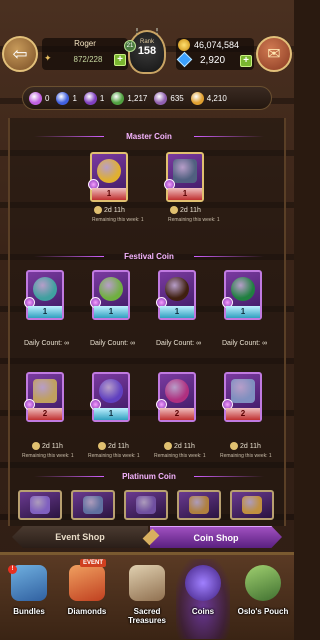 Image resolution: width=320 pixels, height=640 pixels. I want to click on nav-oslos-pouch: Oslo's Pouch, so click(263, 599).